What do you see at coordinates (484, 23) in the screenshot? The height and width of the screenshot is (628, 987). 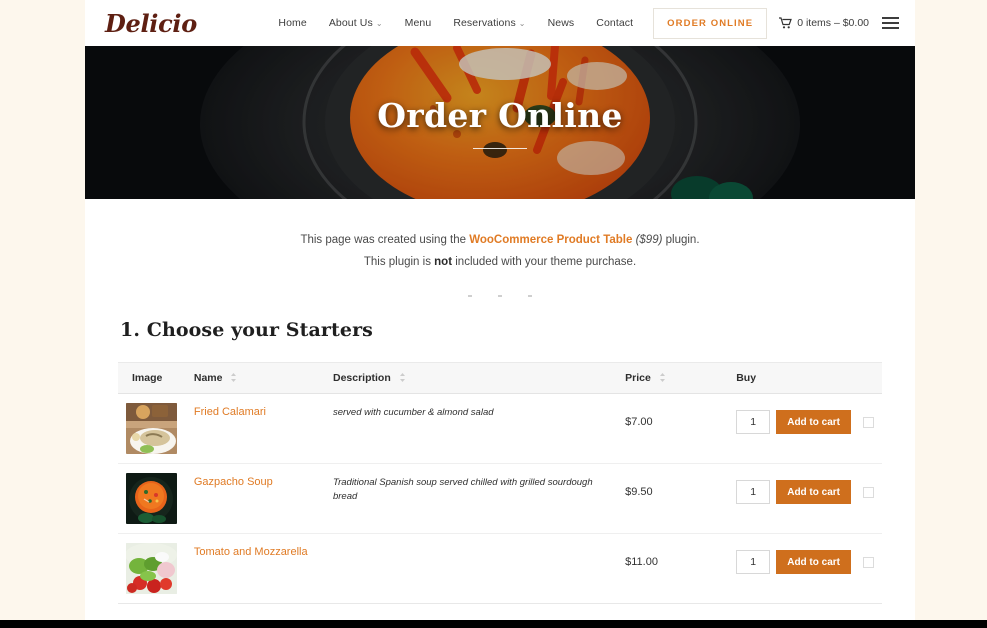 I see `nav-label: Reservations` at bounding box center [484, 23].